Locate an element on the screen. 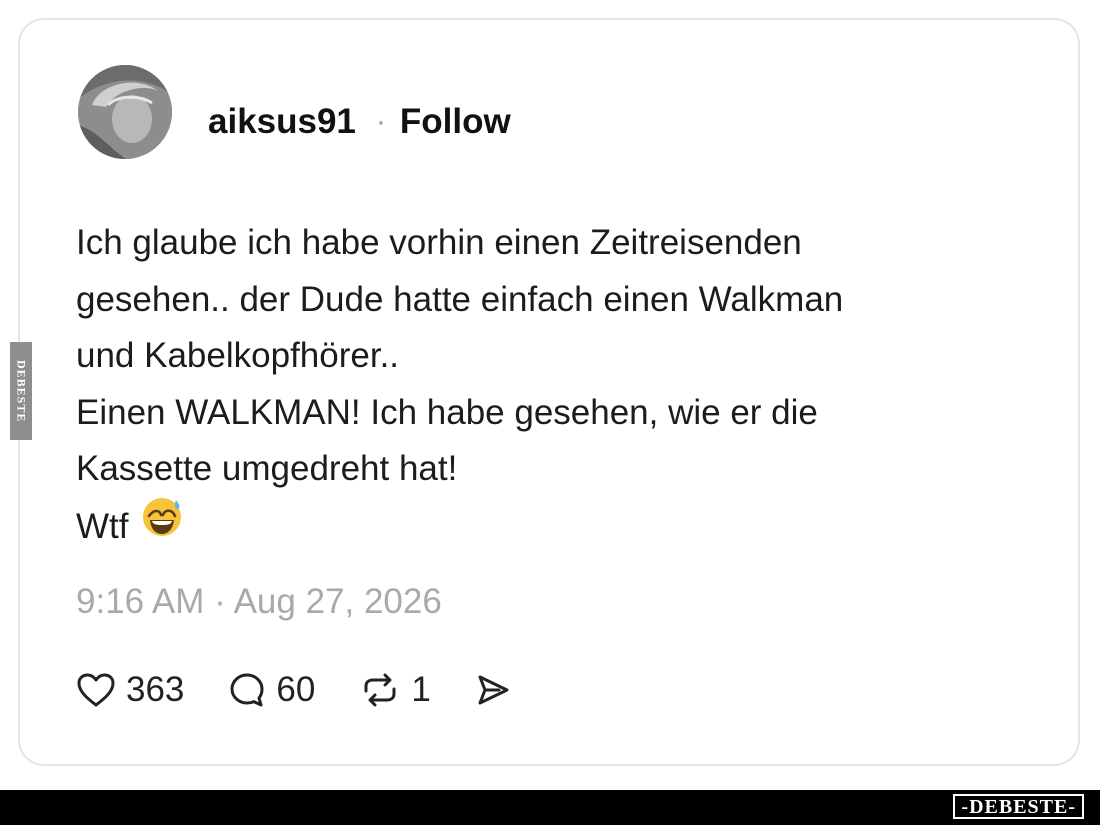 This screenshot has width=1100, height=825. username: aiksus91 is located at coordinates (282, 122).